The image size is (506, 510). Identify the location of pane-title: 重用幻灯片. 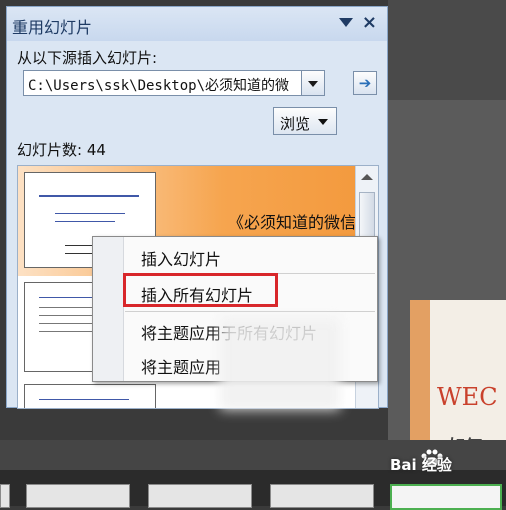
(52, 27).